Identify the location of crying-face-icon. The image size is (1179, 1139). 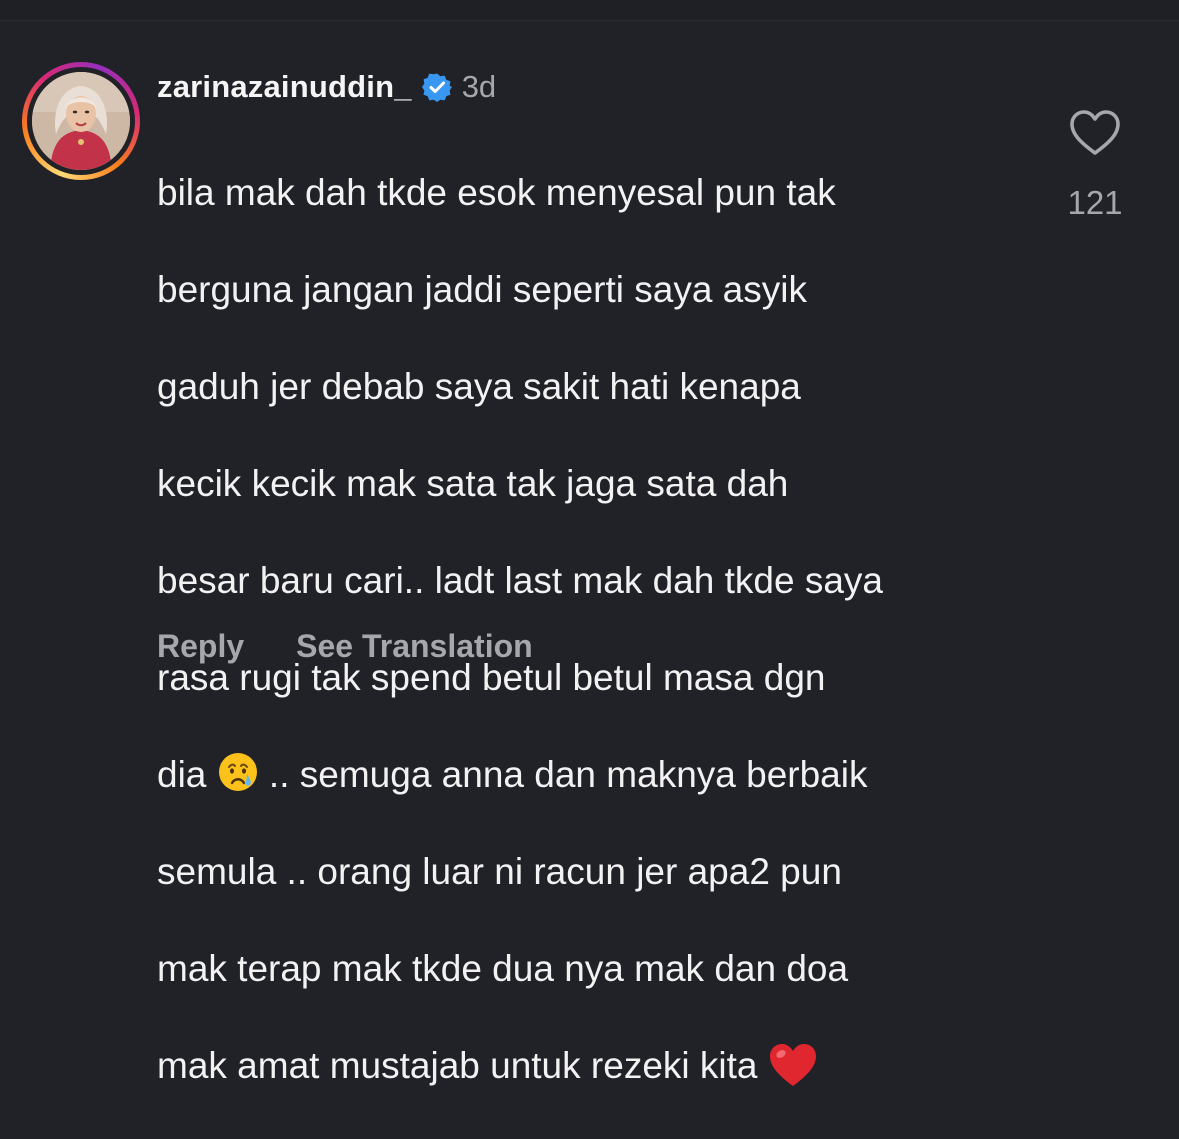
(238, 772).